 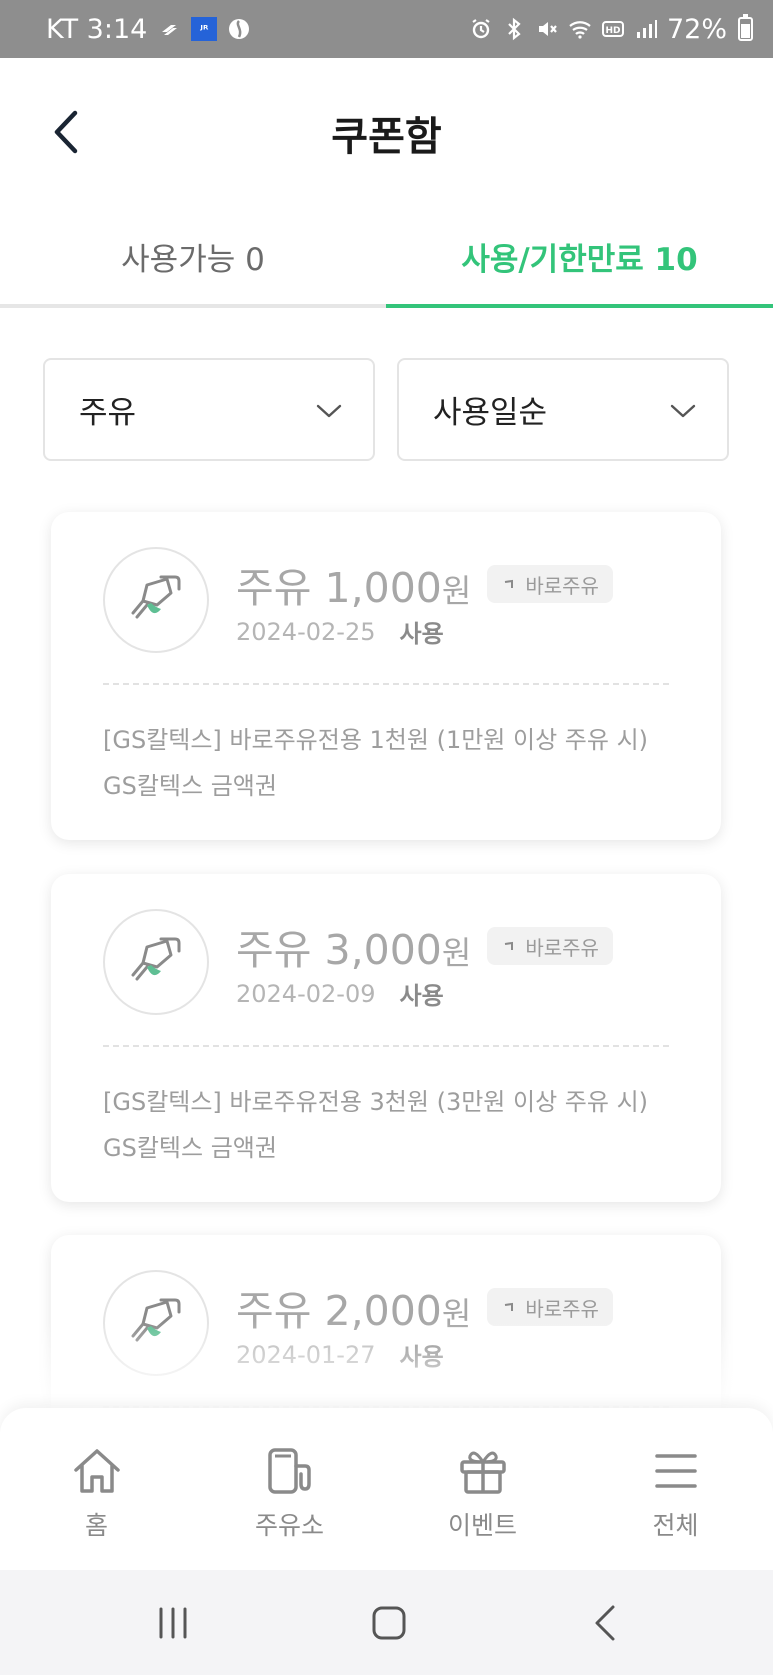 What do you see at coordinates (514, 29) in the screenshot?
I see `bluetooth-icon` at bounding box center [514, 29].